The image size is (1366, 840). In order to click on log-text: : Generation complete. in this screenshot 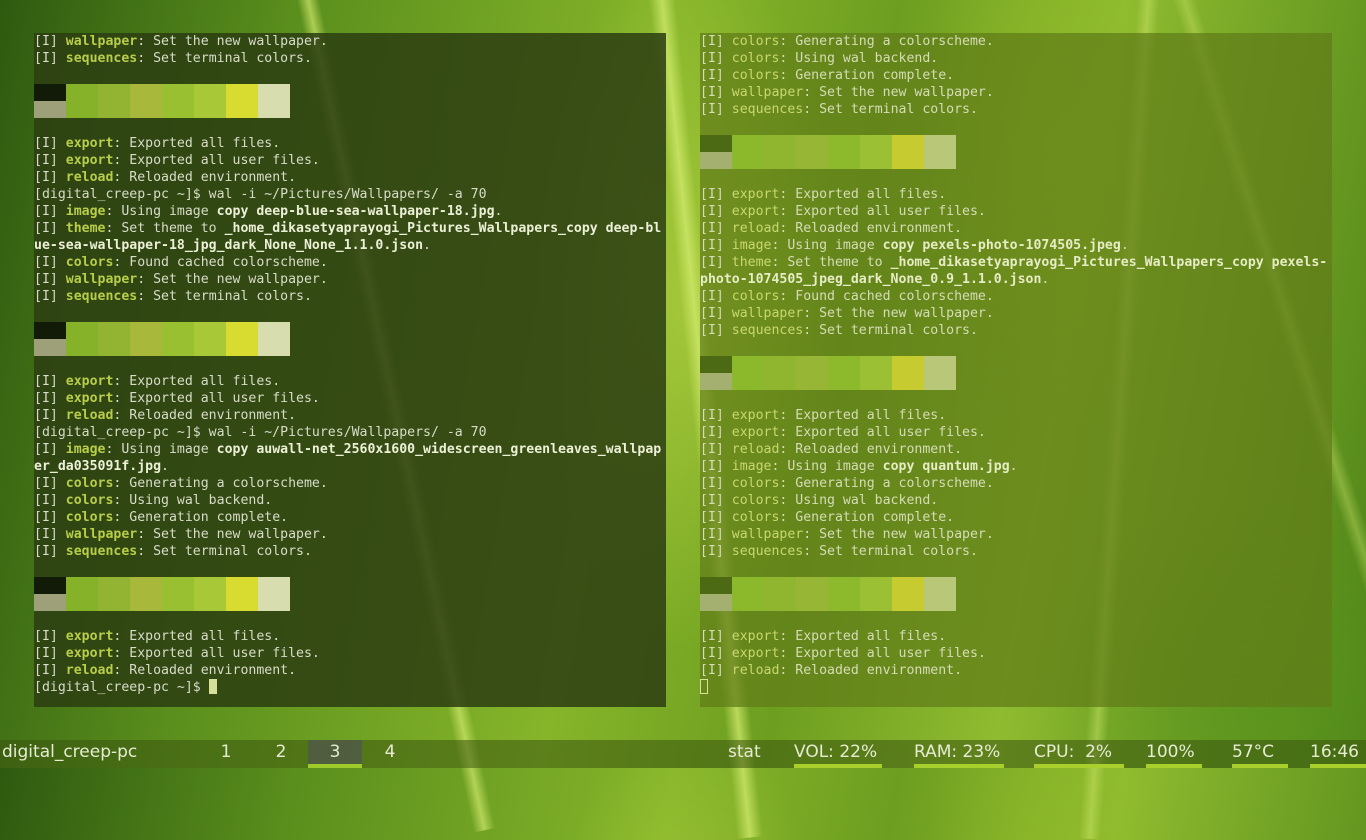, I will do `click(867, 517)`.